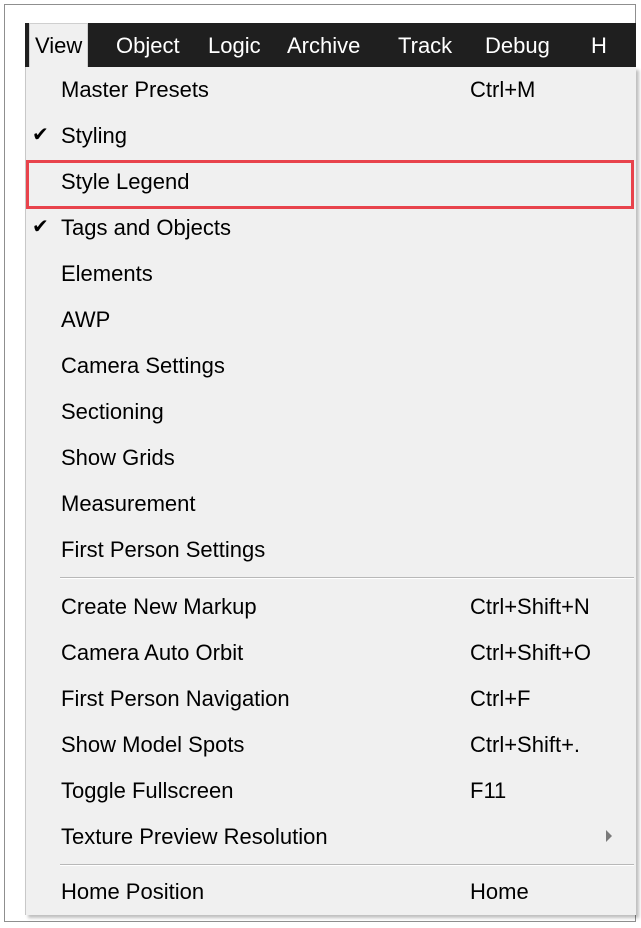 The height and width of the screenshot is (928, 641). Describe the element at coordinates (86, 319) in the screenshot. I see `menu-item-label: AWP` at that location.